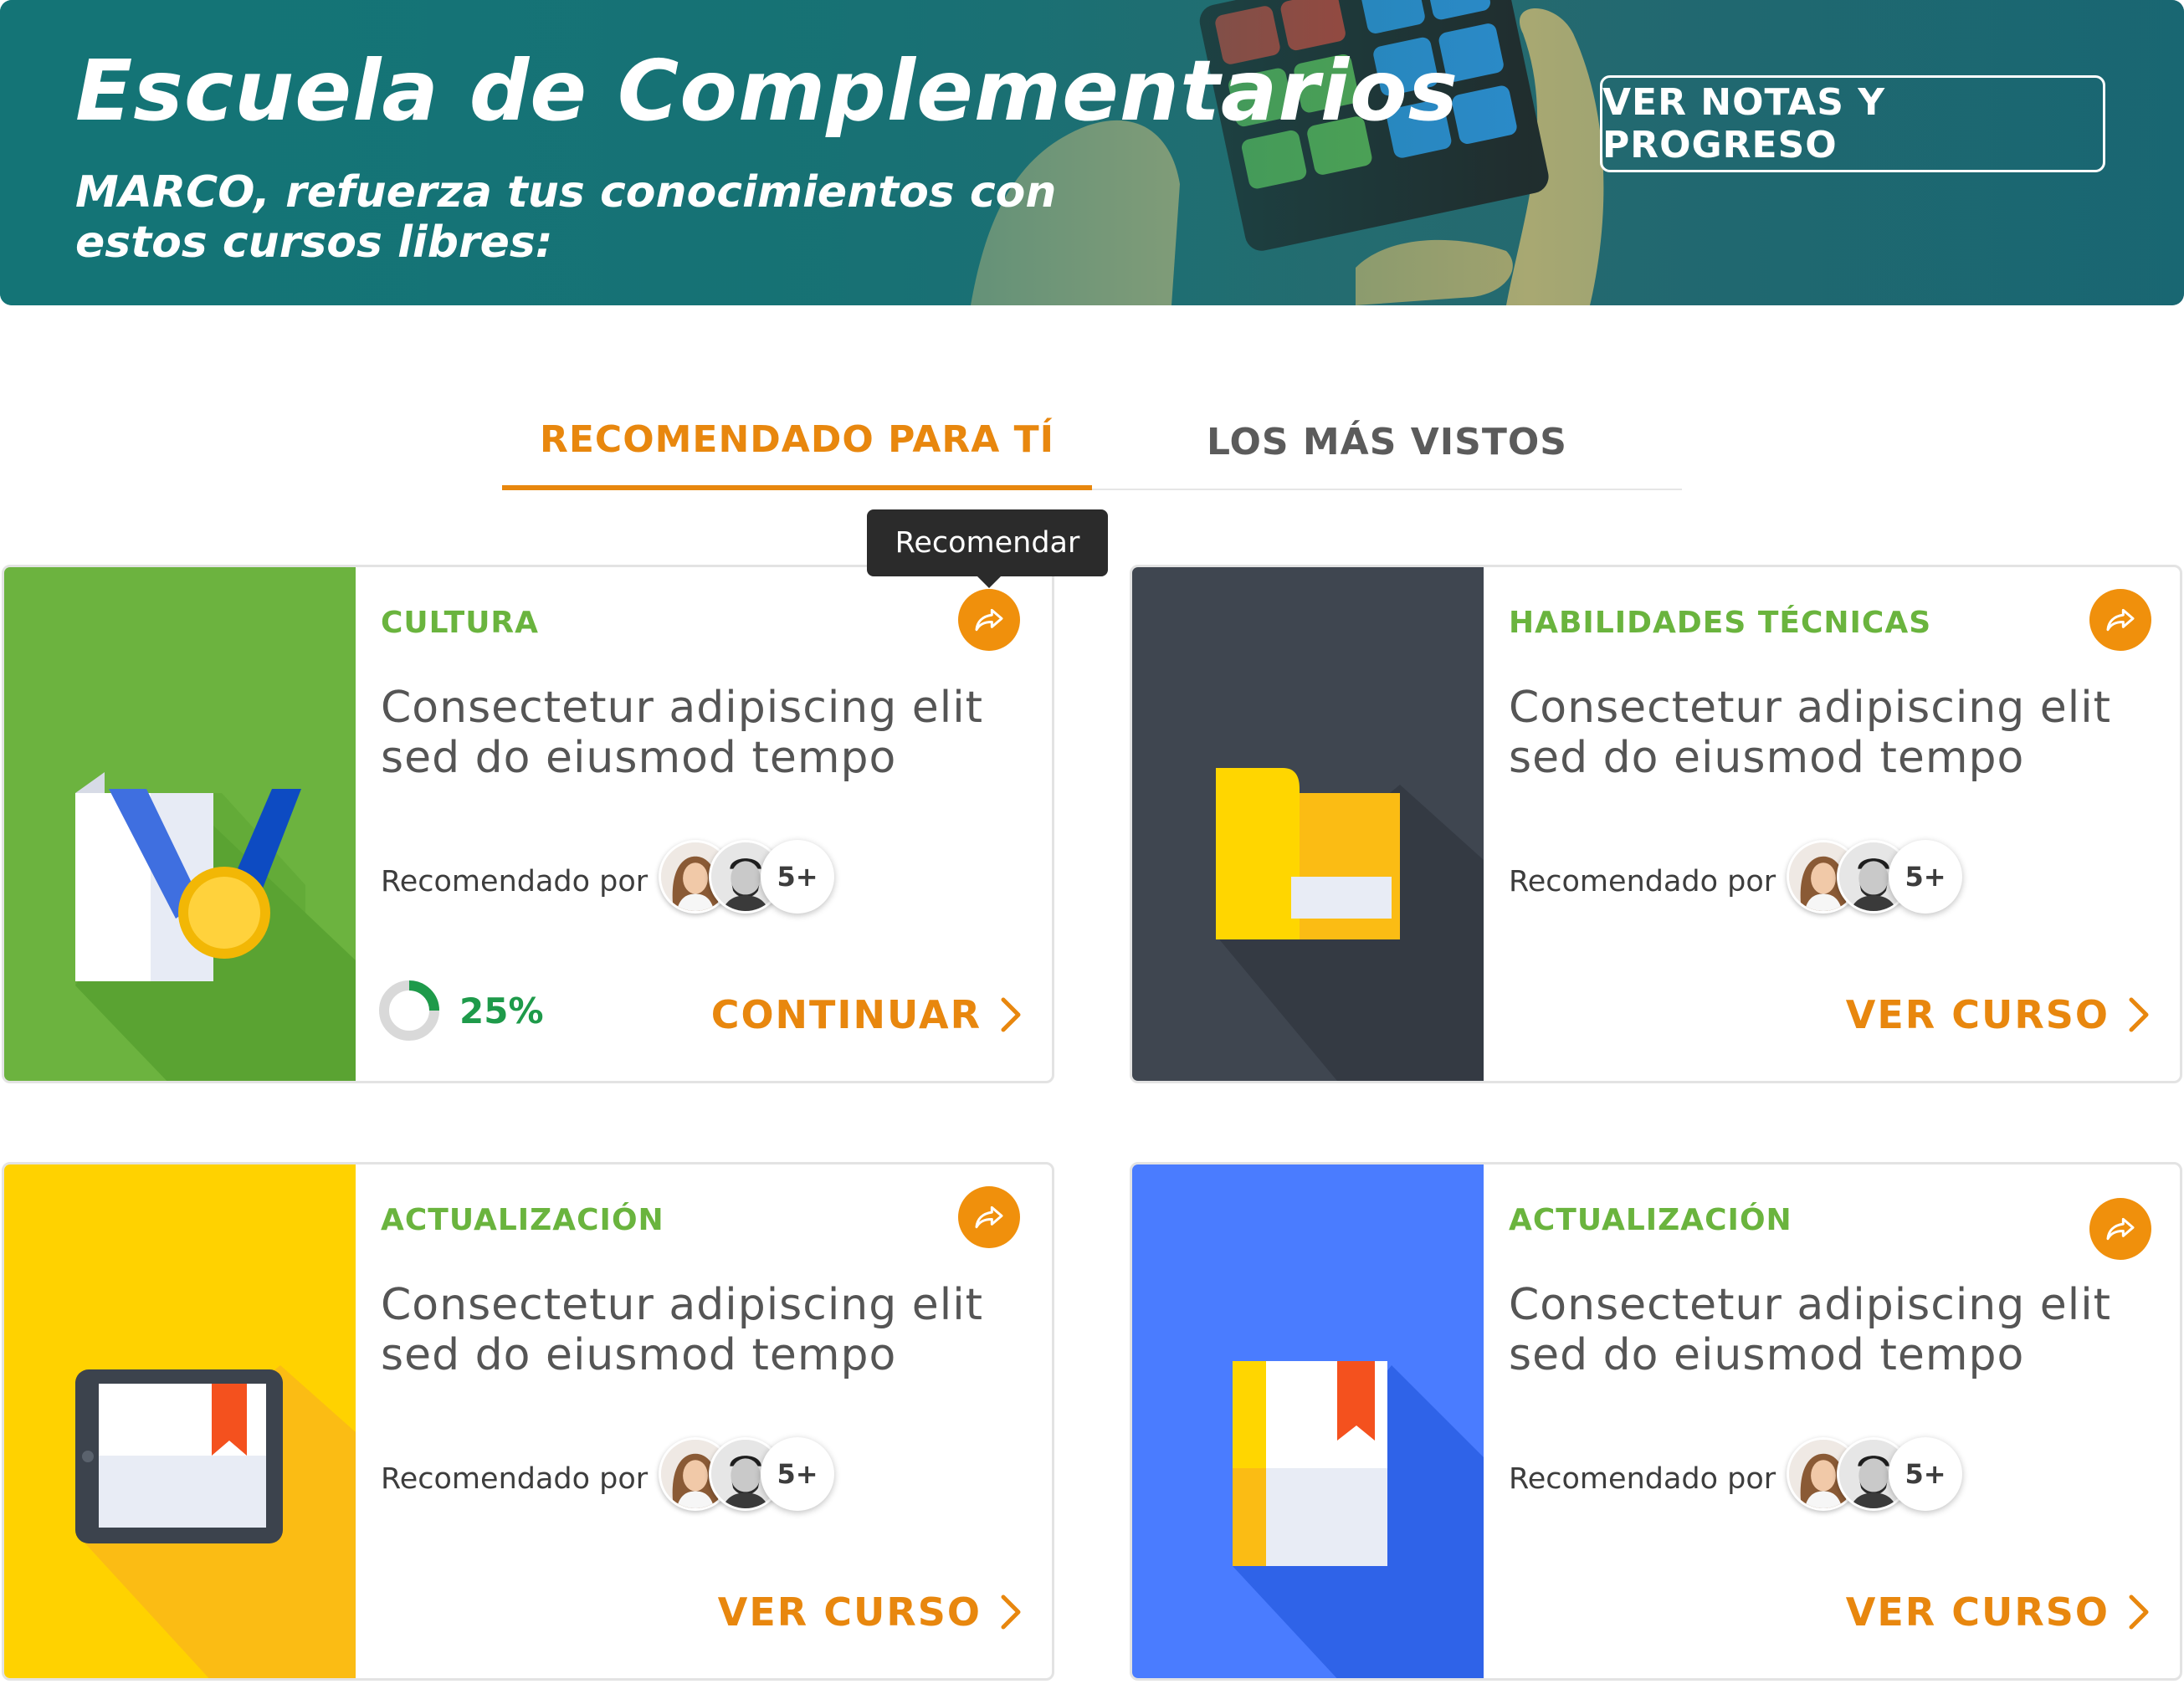 This screenshot has height=1684, width=2184. I want to click on course-category: CULTURA, so click(460, 623).